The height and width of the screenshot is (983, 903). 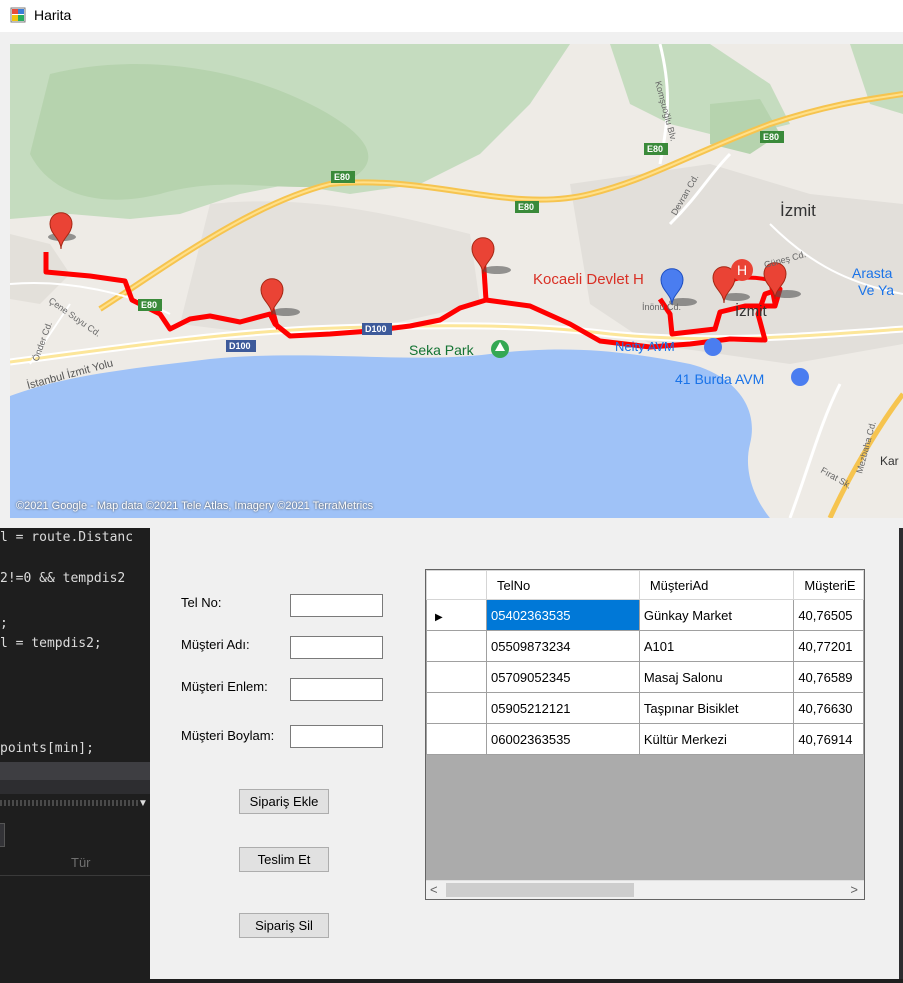 What do you see at coordinates (901, 755) in the screenshot?
I see `background-window-edge` at bounding box center [901, 755].